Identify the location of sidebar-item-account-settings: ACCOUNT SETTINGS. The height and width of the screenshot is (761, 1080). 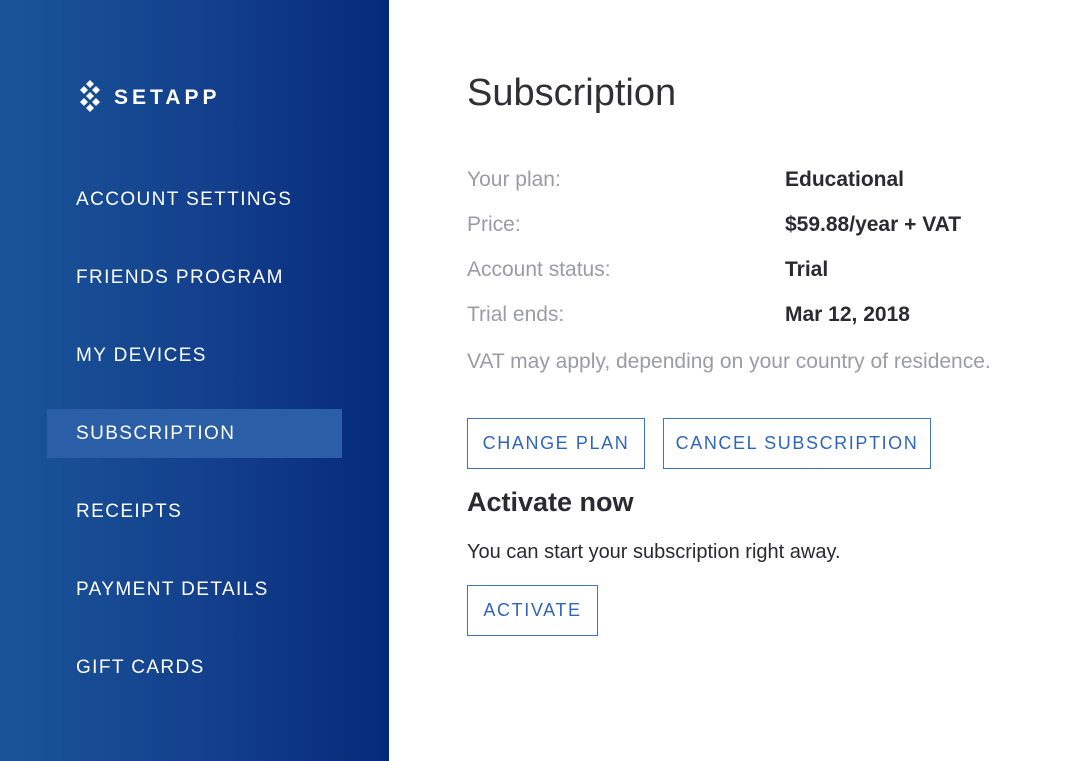
(194, 199).